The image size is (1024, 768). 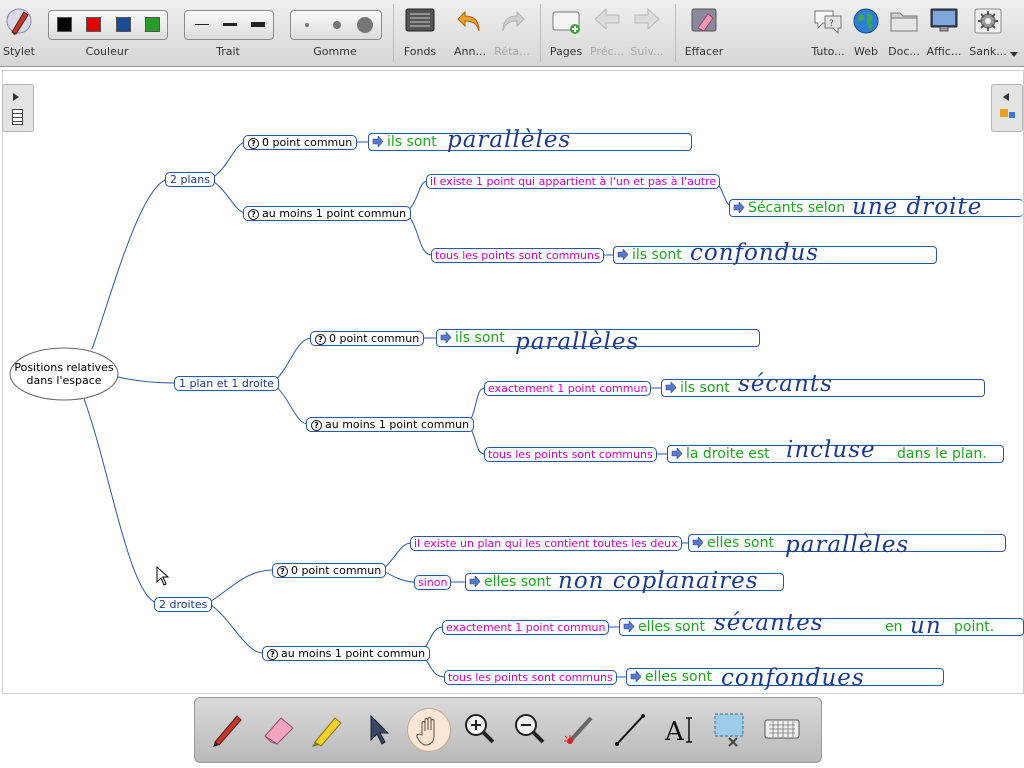 I want to click on color-group: Couleur, so click(x=107, y=33).